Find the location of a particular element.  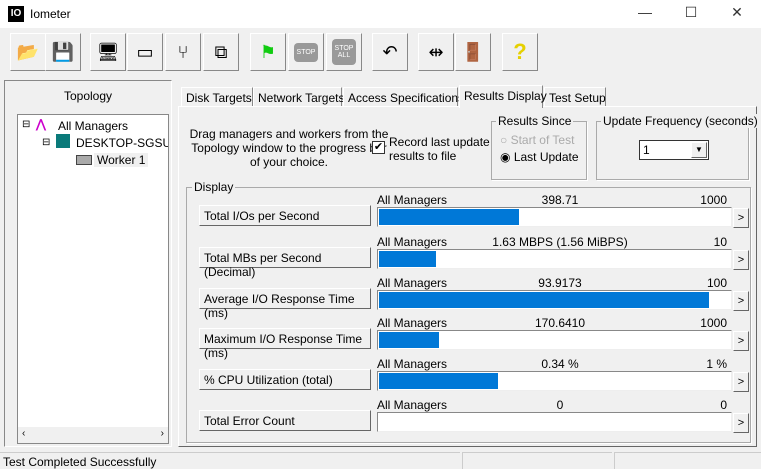

new-network-worker-icon: ⑂ is located at coordinates (183, 51).